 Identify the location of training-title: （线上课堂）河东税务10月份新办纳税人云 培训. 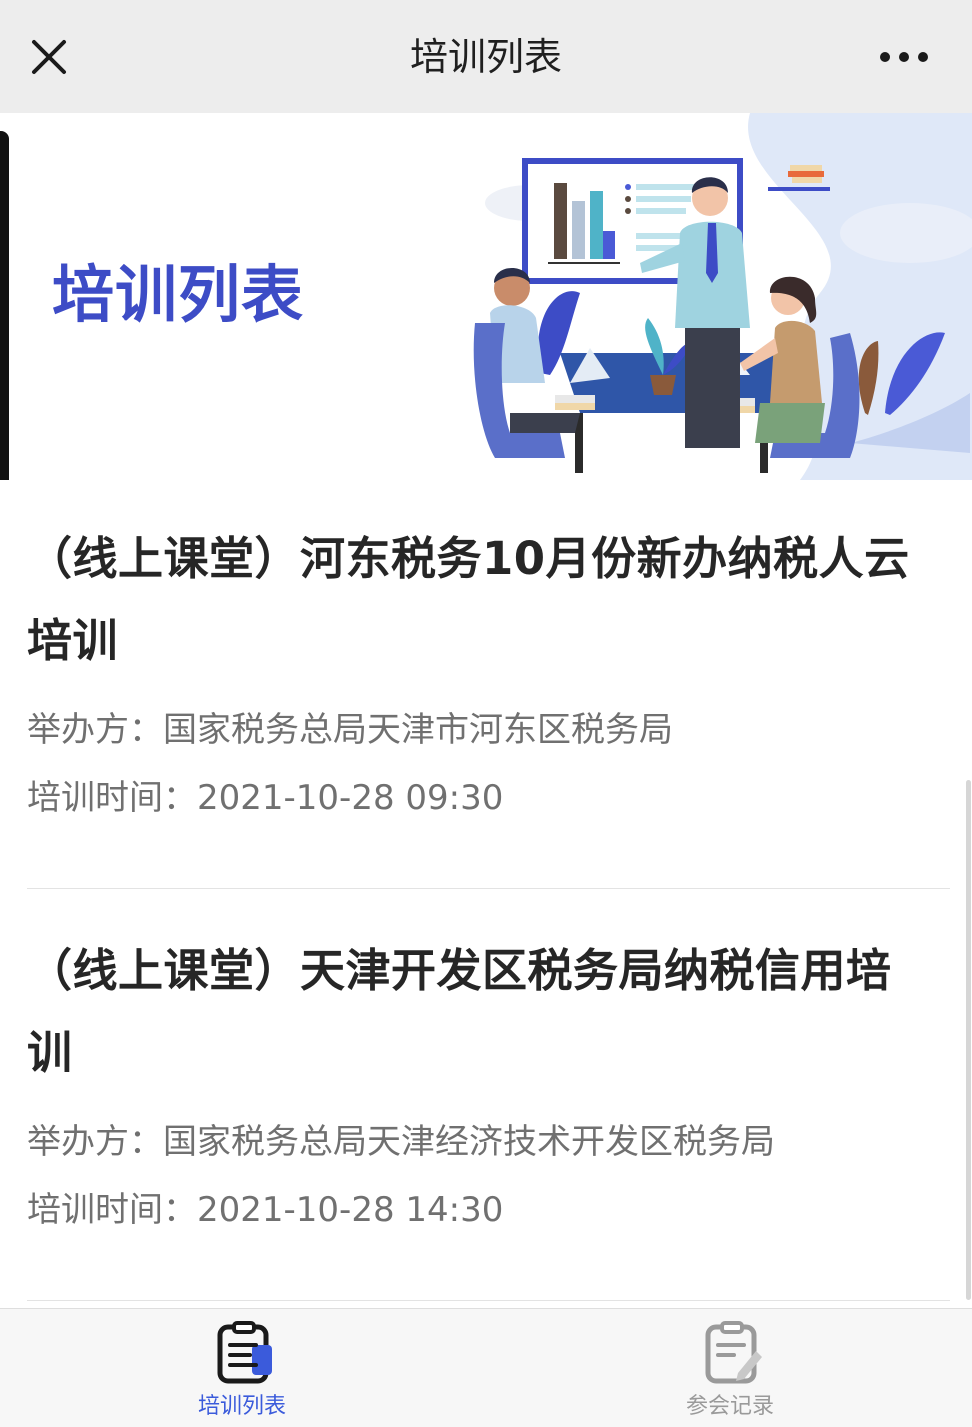
(488, 600).